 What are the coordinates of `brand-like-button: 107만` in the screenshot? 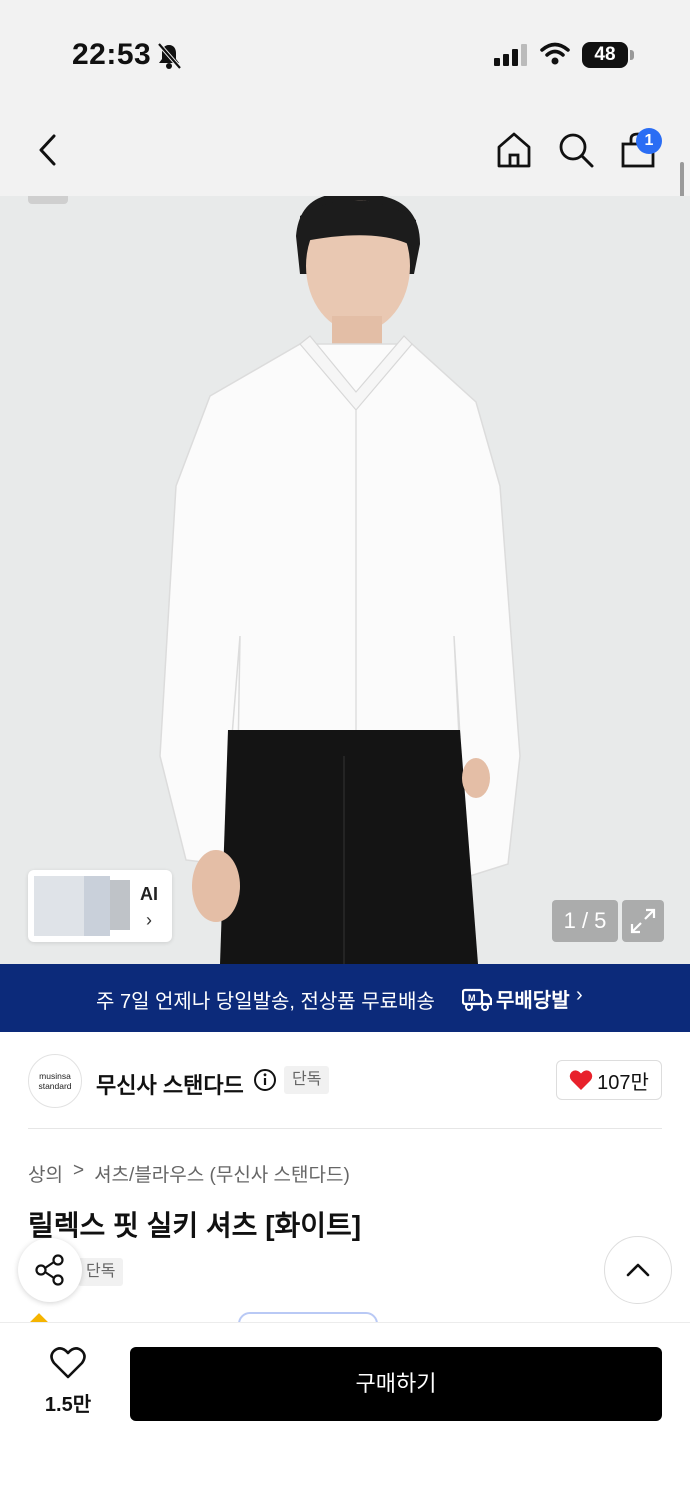 It's located at (609, 1080).